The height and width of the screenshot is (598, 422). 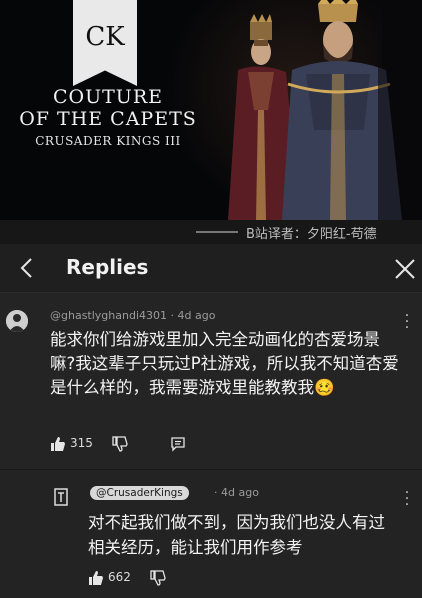 I want to click on replies-header: Replies, so click(x=211, y=268).